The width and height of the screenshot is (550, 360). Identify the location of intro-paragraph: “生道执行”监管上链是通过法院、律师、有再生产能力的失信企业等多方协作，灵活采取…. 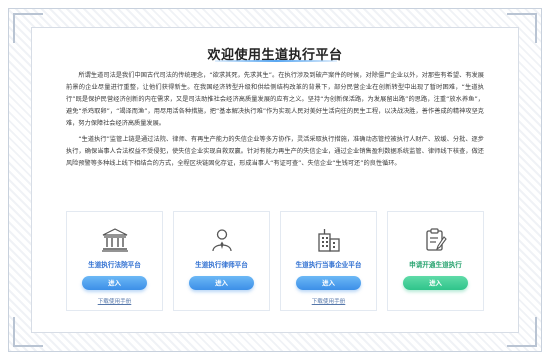
(275, 151).